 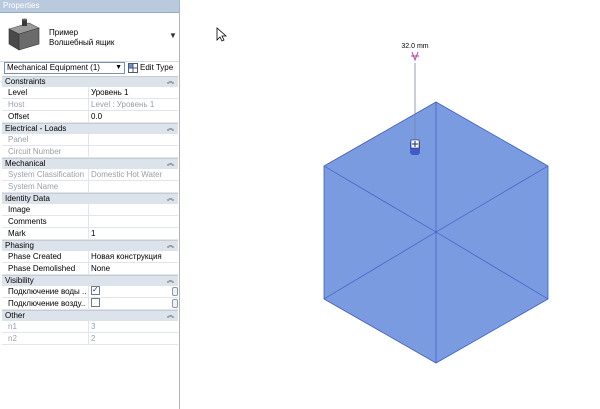 I want to click on edit-type-icon, so click(x=133, y=67).